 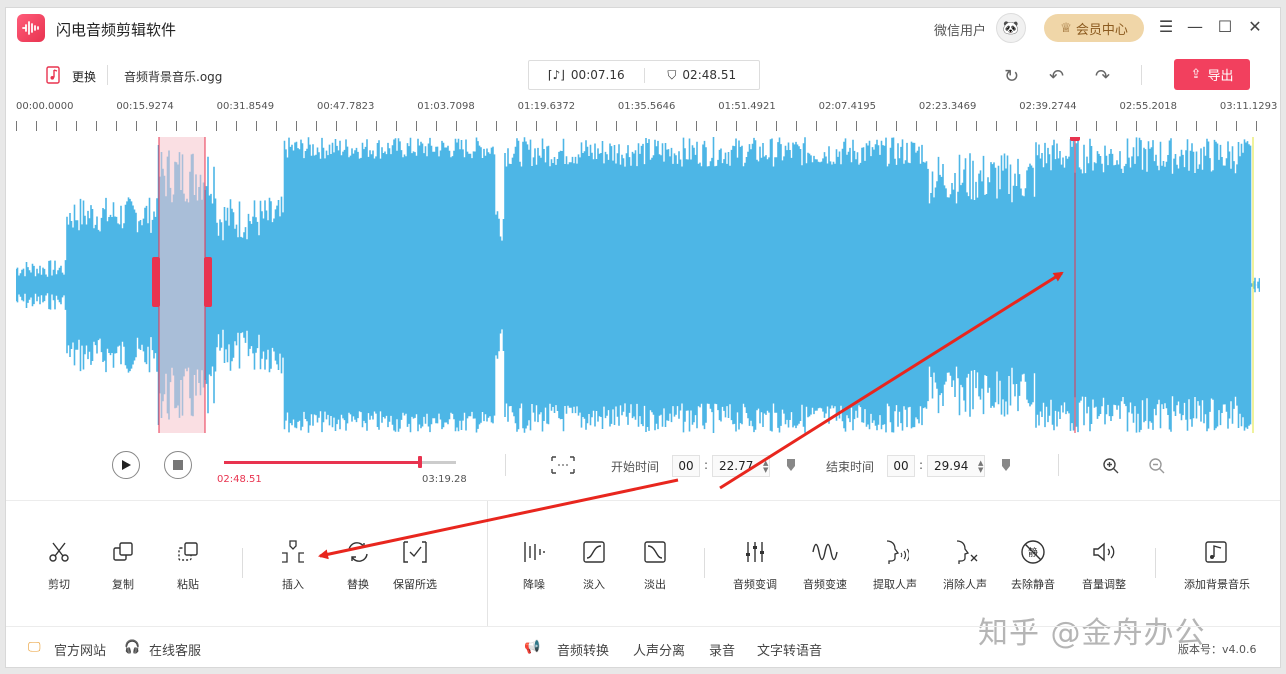 I want to click on tool-keep-selection: 保留所选, so click(x=415, y=564).